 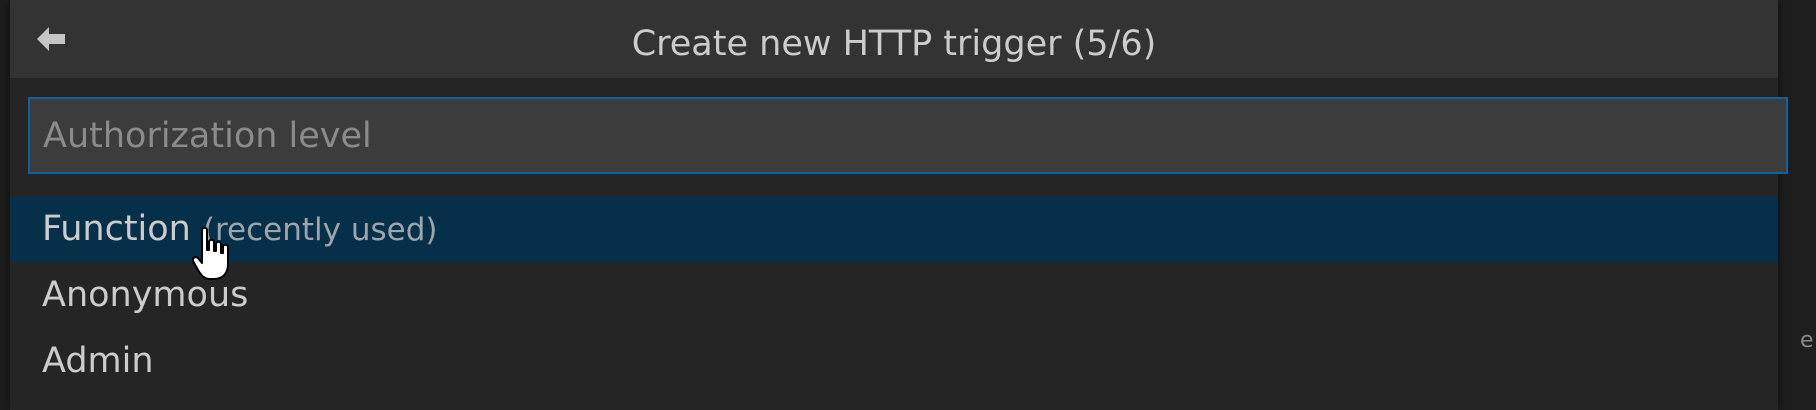 I want to click on background-text-fragment: e, so click(x=1807, y=340).